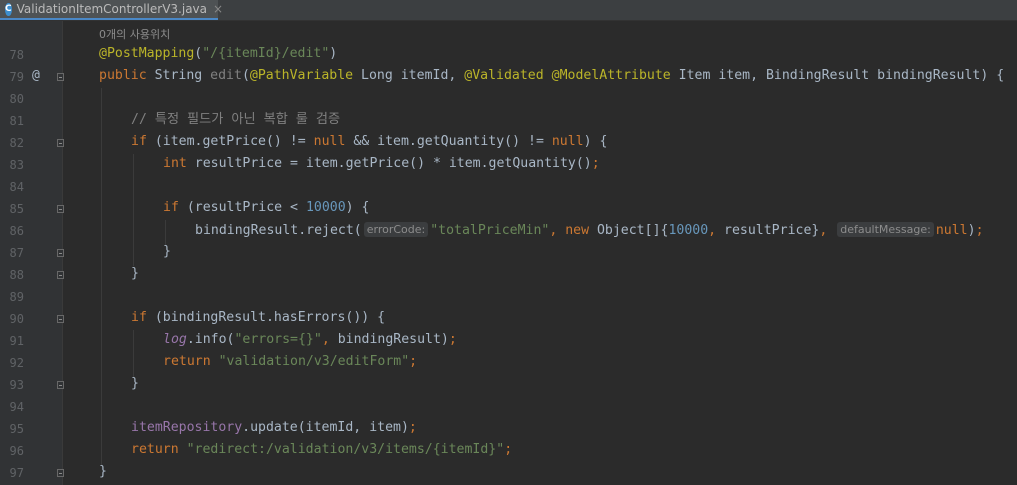 Image resolution: width=1017 pixels, height=485 pixels. I want to click on code-token: ) {, so click(357, 207).